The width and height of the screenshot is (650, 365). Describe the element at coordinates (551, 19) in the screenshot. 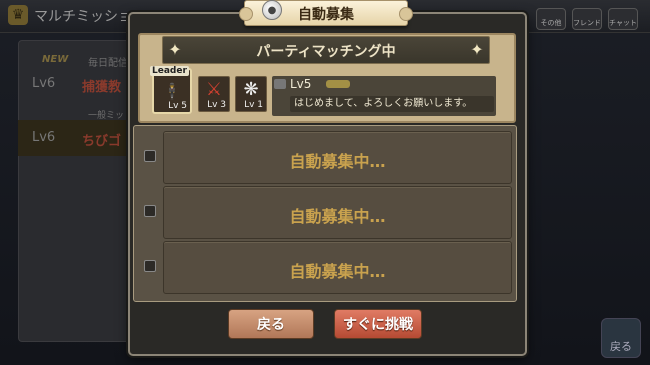

I see `other-button: その他` at that location.